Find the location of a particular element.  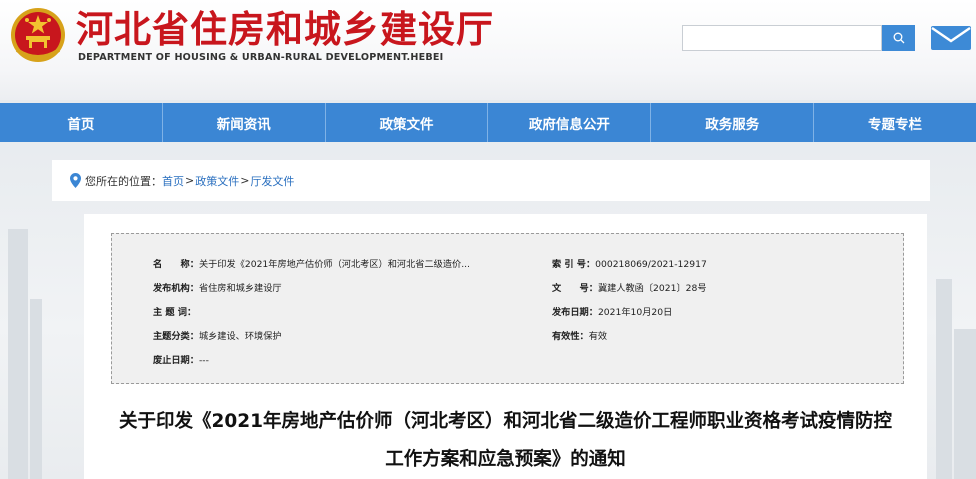

breadcrumb-department-docs: 厅发文件 is located at coordinates (272, 181).